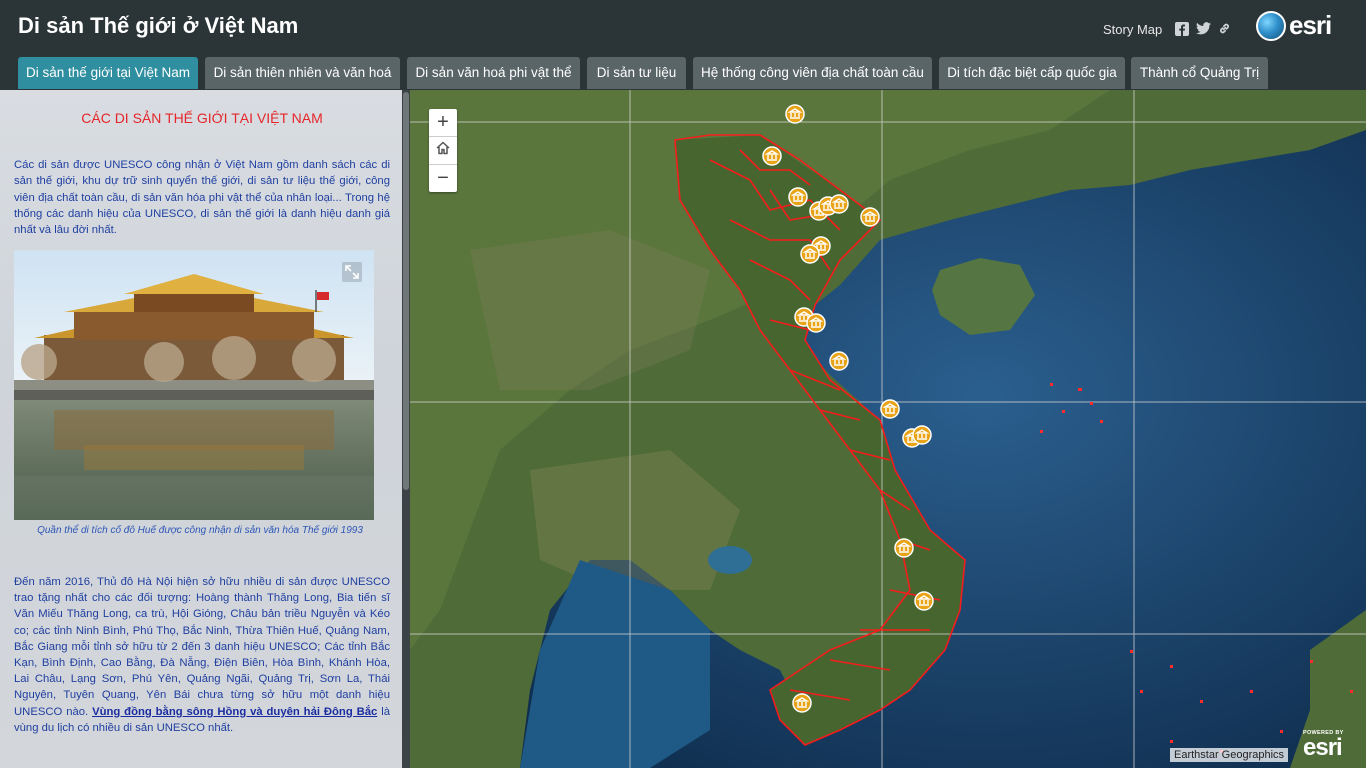 Image resolution: width=1366 pixels, height=768 pixels. Describe the element at coordinates (1310, 25) in the screenshot. I see `esri-wordmark: esri` at that location.